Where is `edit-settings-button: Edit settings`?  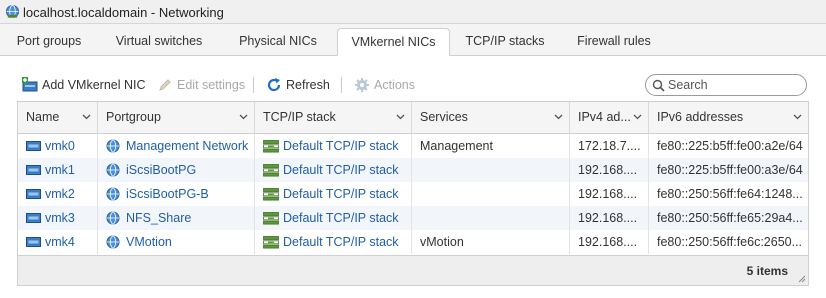
edit-settings-button: Edit settings is located at coordinates (201, 85).